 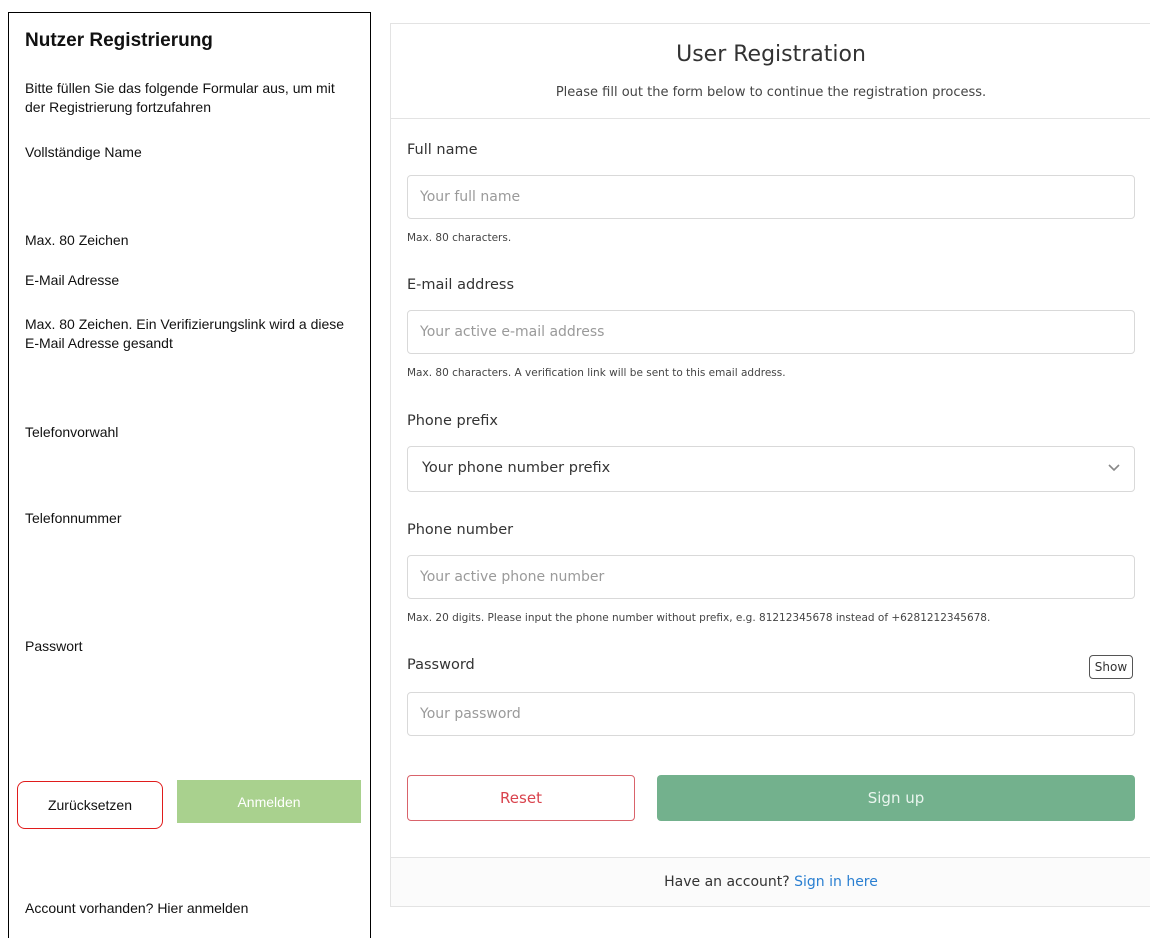 I want to click on email-label: E-mail address, so click(x=461, y=285).